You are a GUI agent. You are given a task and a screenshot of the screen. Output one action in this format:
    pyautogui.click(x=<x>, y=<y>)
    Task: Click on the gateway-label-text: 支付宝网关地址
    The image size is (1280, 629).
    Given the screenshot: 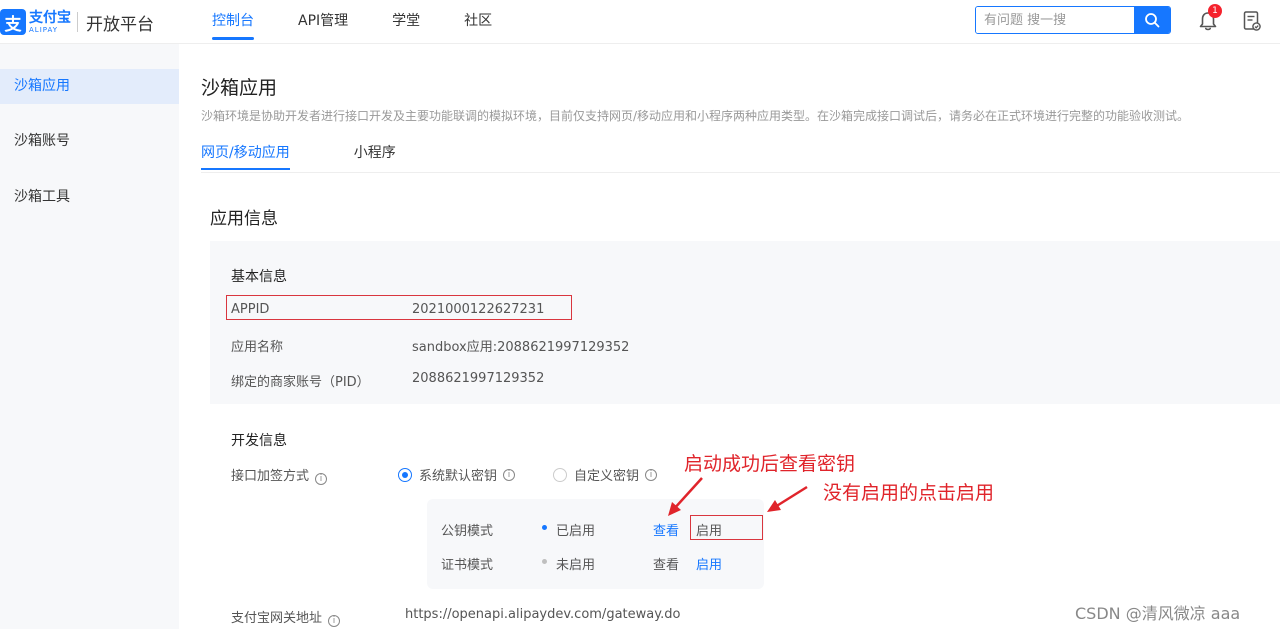 What is the action you would take?
    pyautogui.click(x=277, y=618)
    